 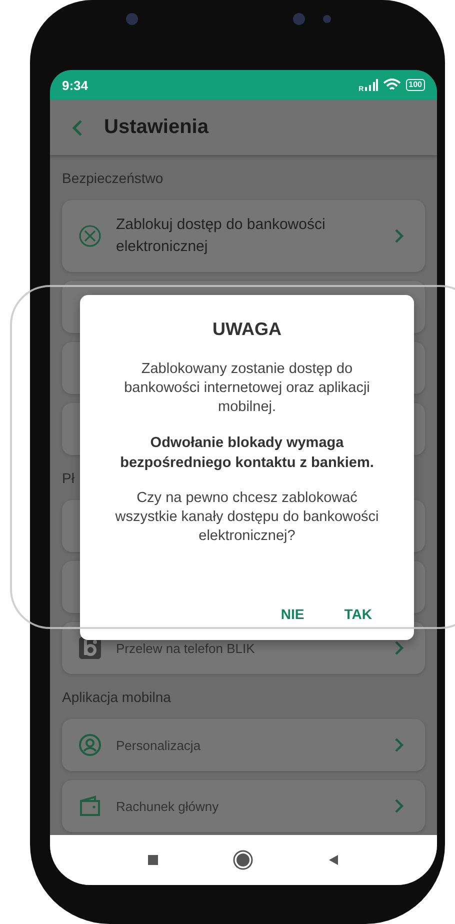 I want to click on recents-icon, so click(x=153, y=860).